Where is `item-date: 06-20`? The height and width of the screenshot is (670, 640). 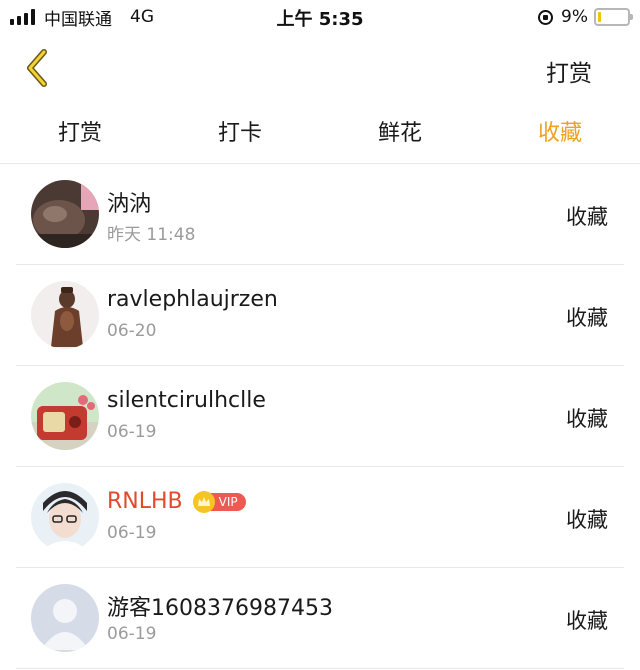
item-date: 06-20 is located at coordinates (132, 331).